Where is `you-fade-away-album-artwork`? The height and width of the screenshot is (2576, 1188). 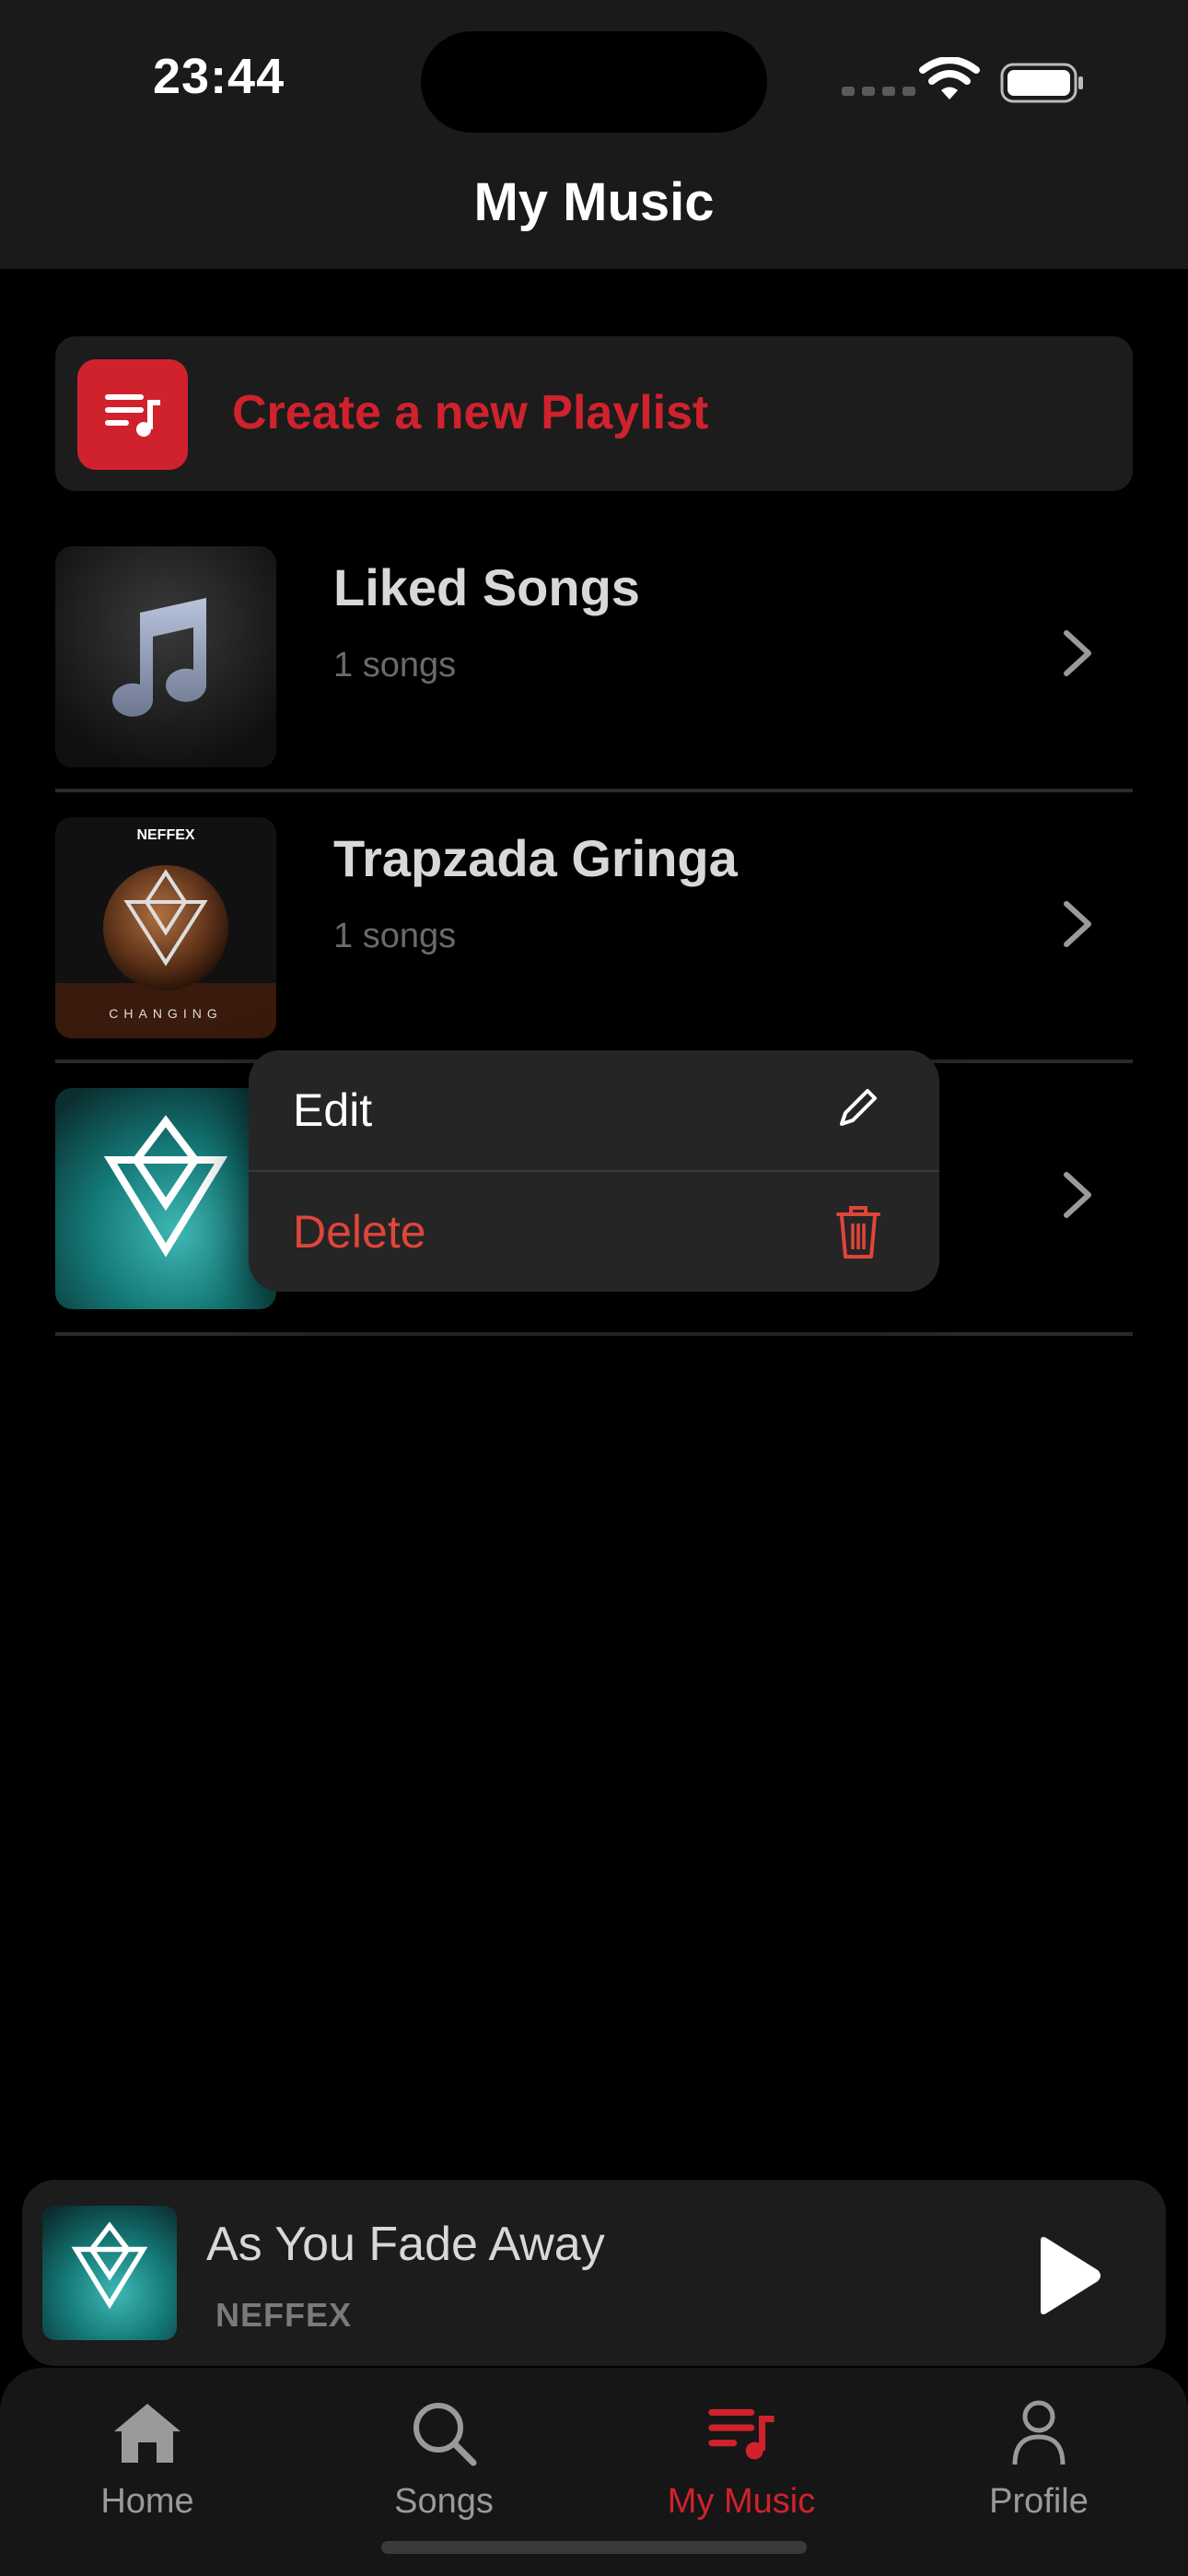
you-fade-away-album-artwork is located at coordinates (165, 1198).